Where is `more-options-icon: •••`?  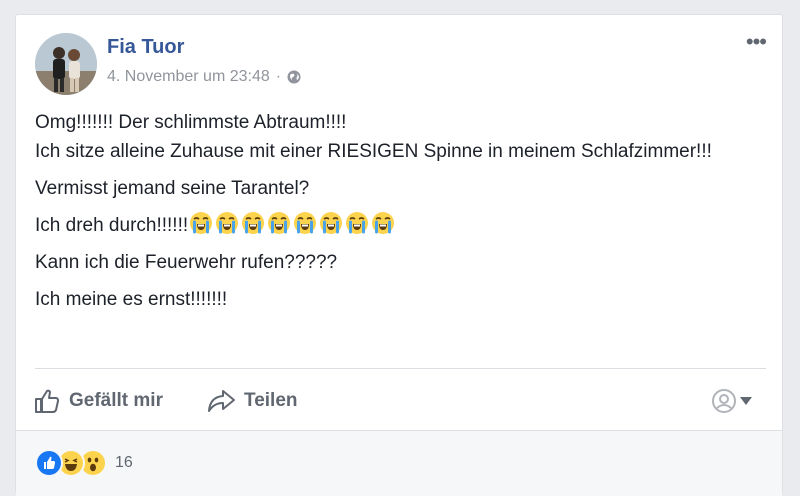 more-options-icon: ••• is located at coordinates (756, 42).